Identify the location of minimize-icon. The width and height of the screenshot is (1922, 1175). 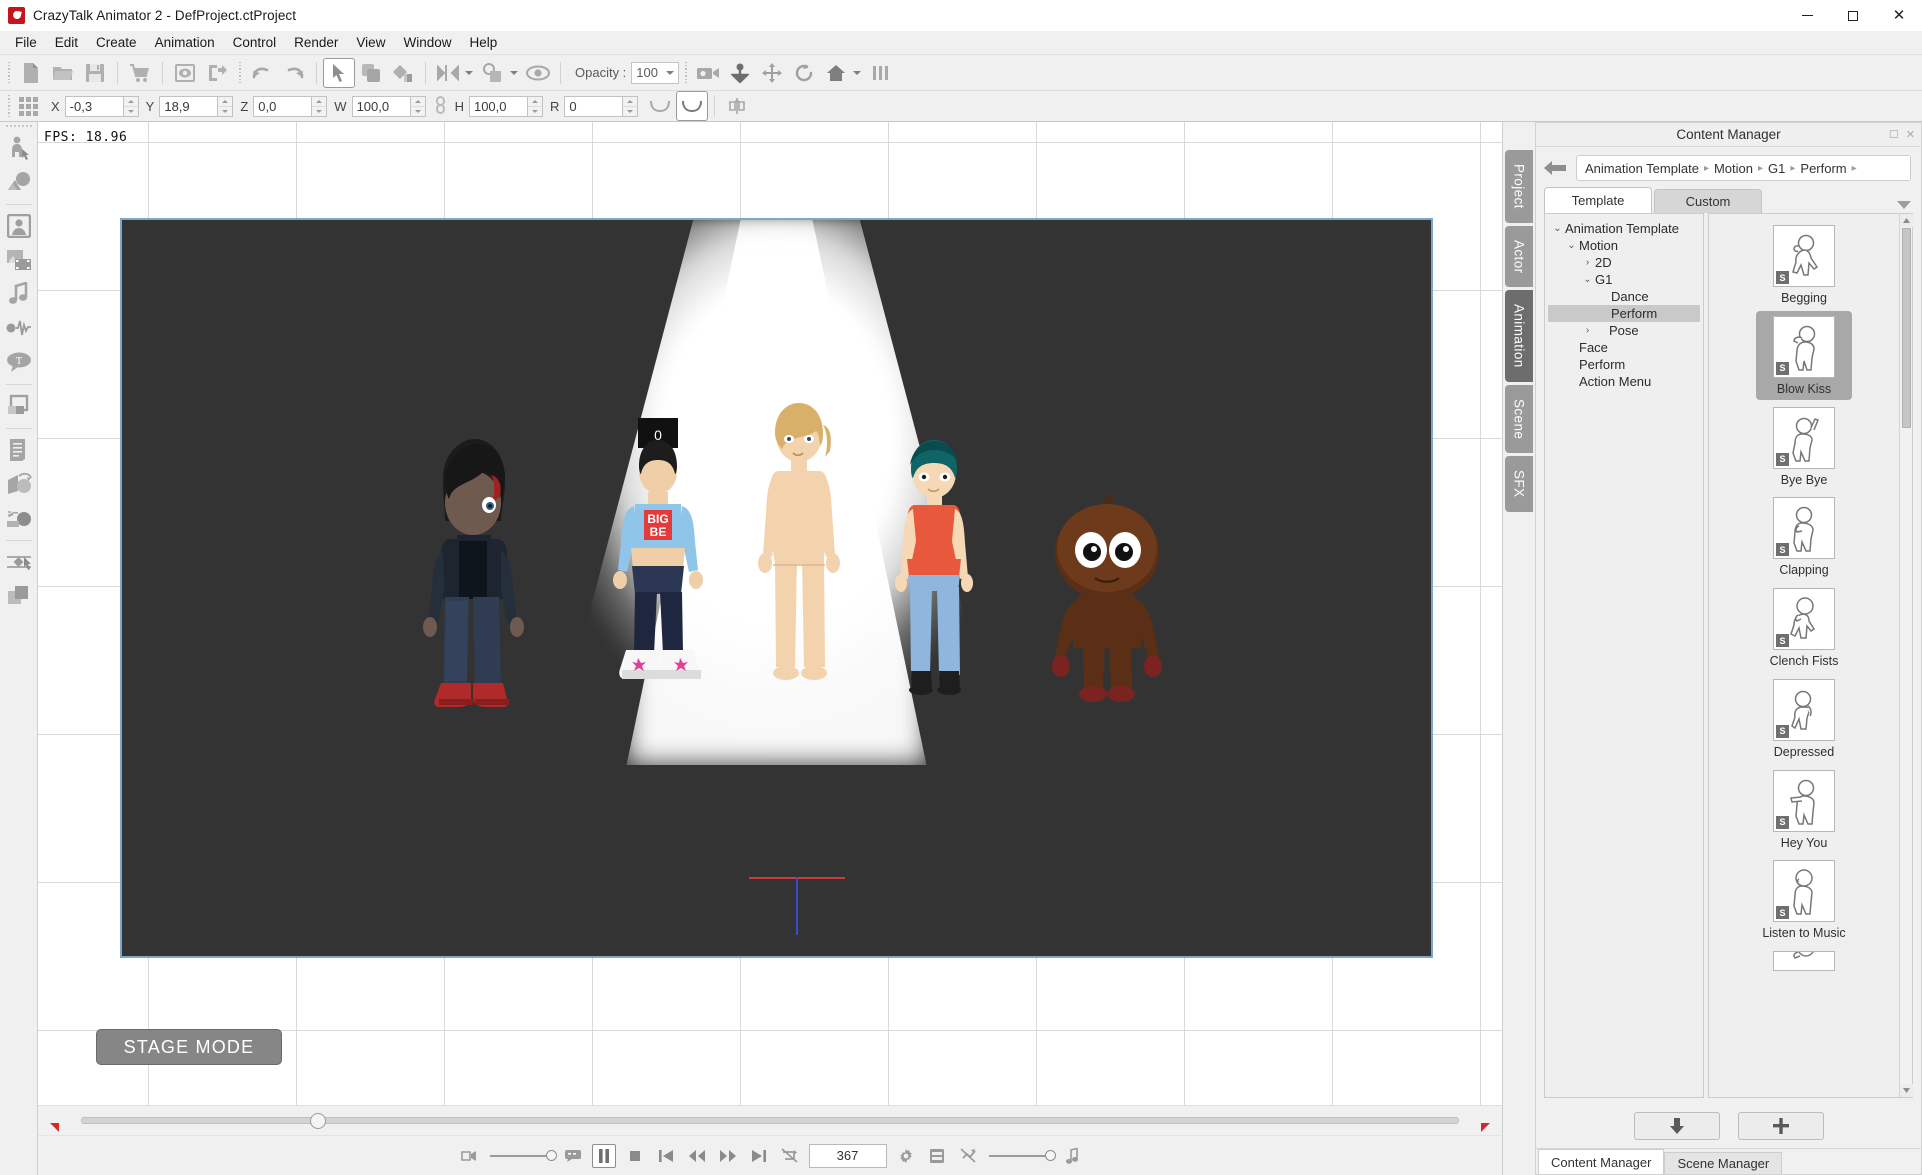
(1807, 15).